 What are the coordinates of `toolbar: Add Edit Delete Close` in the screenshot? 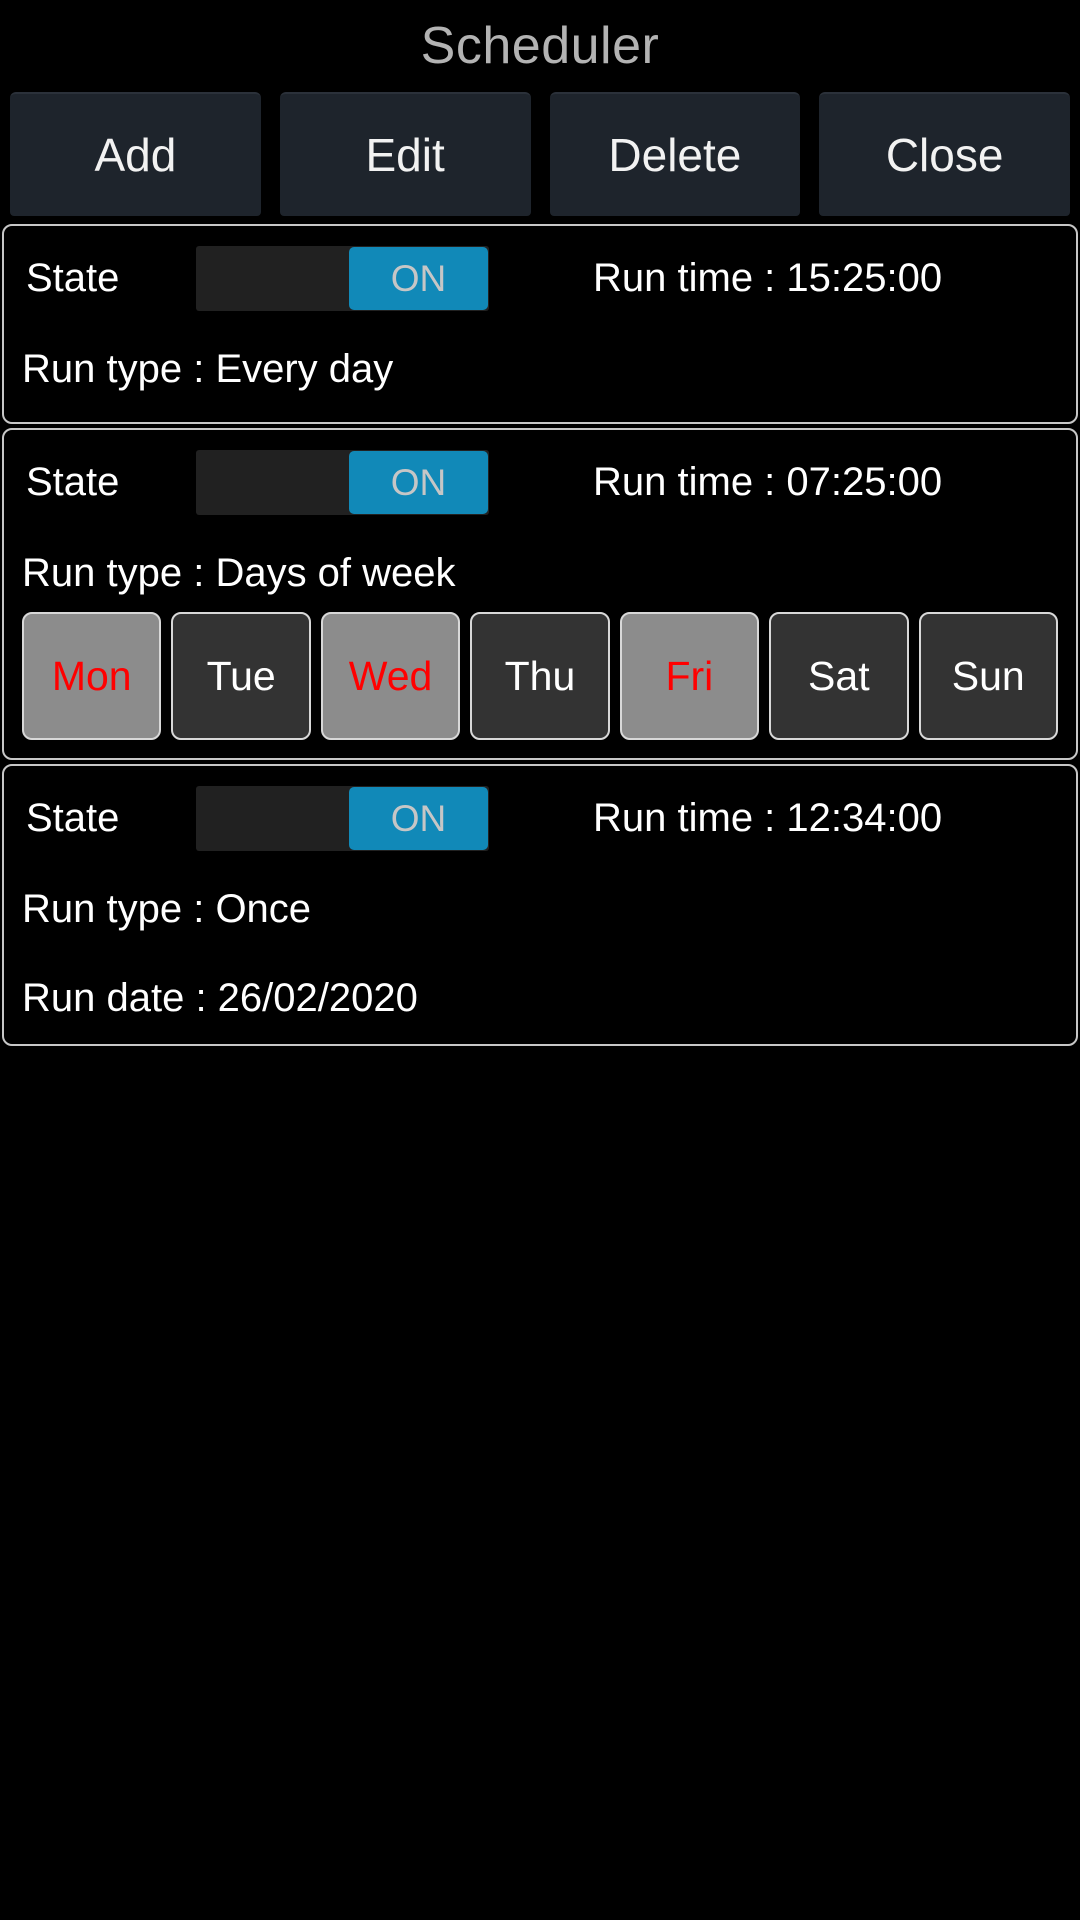 It's located at (540, 154).